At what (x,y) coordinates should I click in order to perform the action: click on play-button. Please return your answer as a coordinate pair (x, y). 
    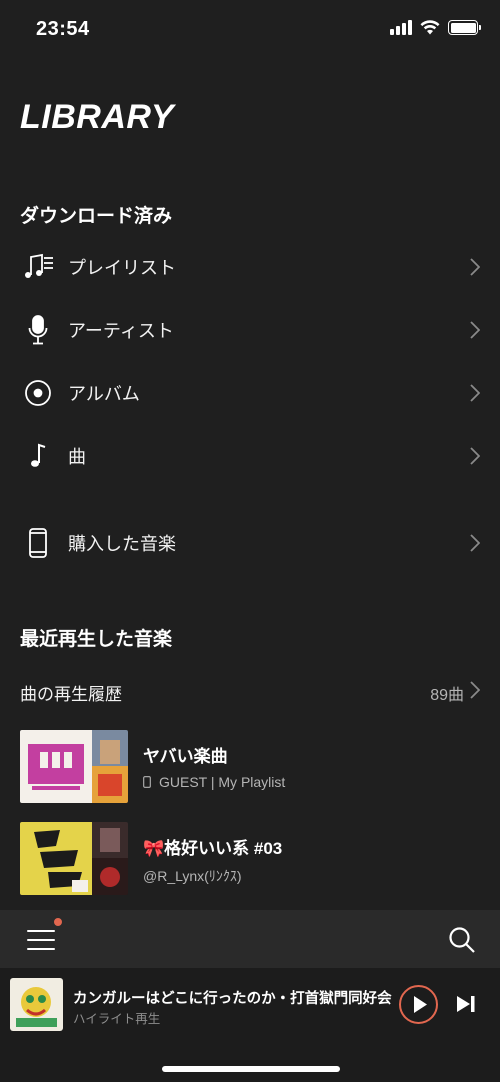
    Looking at the image, I should click on (418, 1004).